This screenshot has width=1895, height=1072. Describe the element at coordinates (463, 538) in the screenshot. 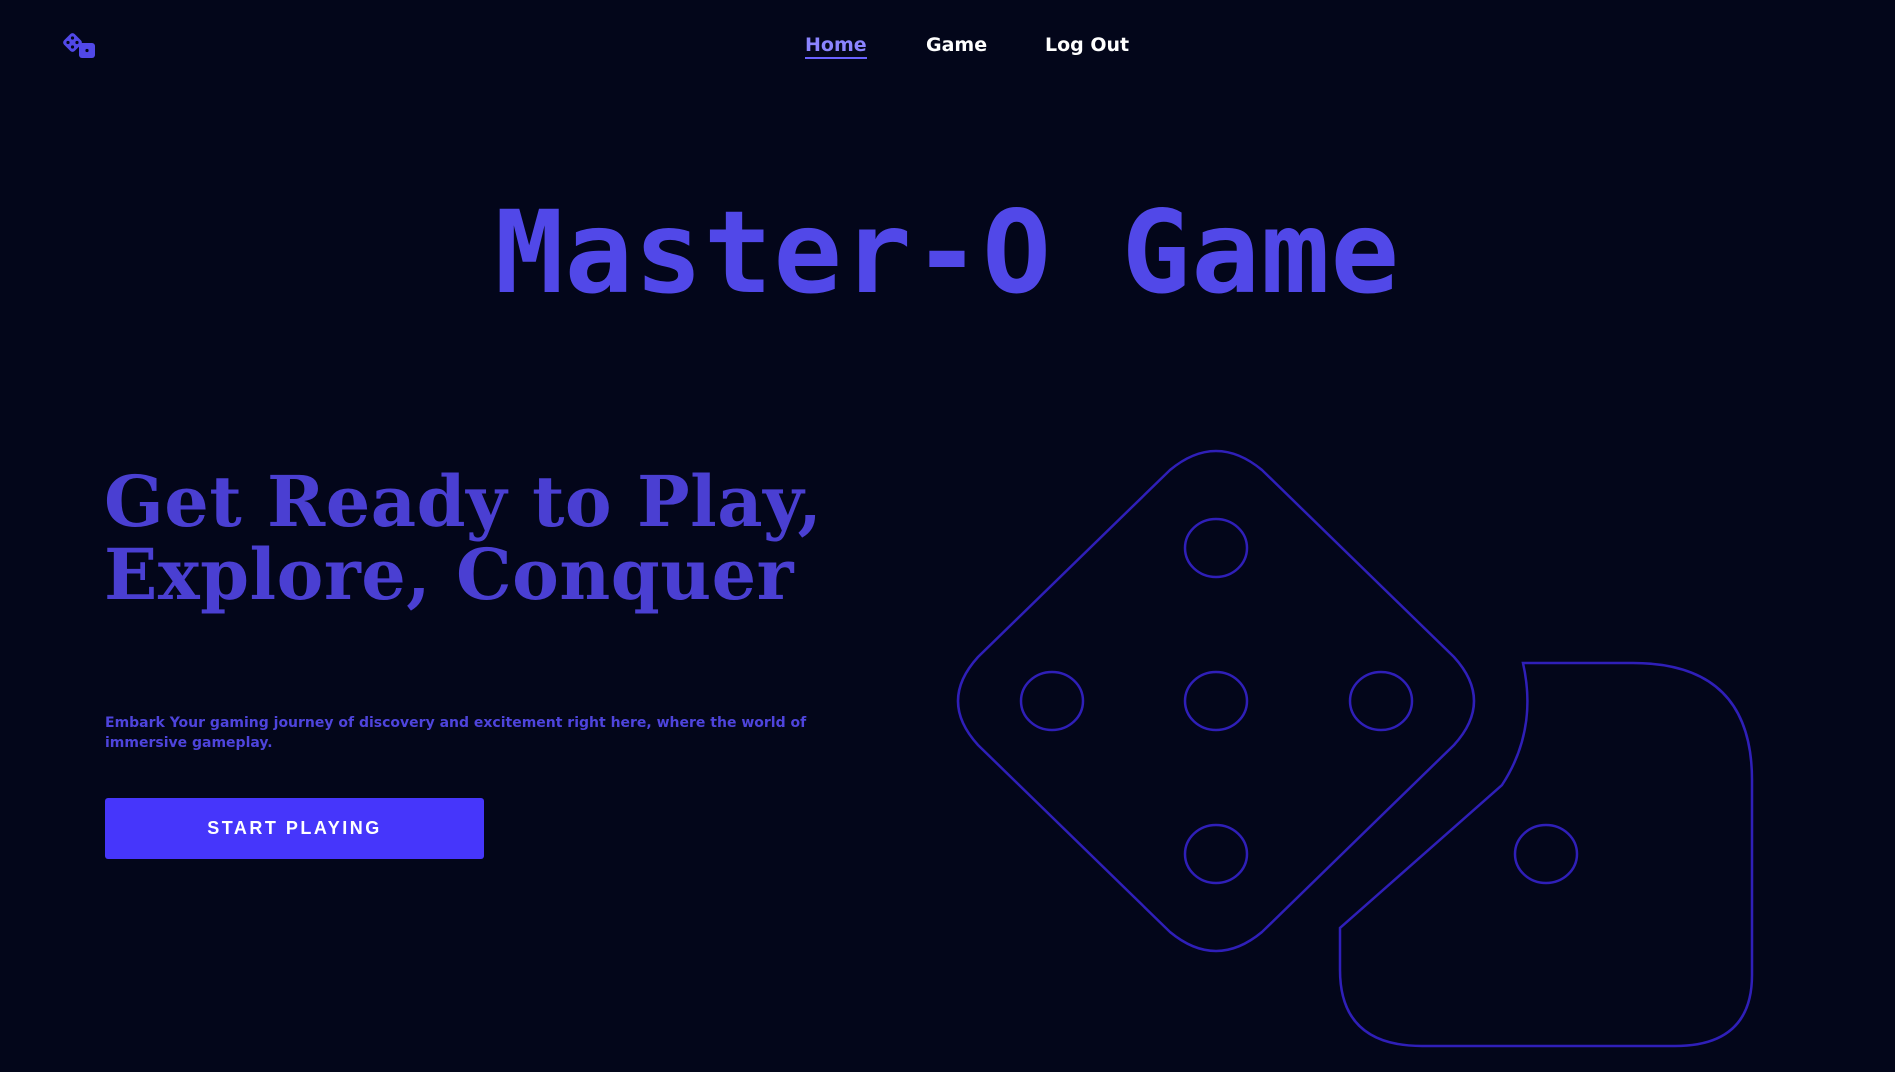

I see `hero-heading: Get Ready to Play, Explore, Conquer` at that location.